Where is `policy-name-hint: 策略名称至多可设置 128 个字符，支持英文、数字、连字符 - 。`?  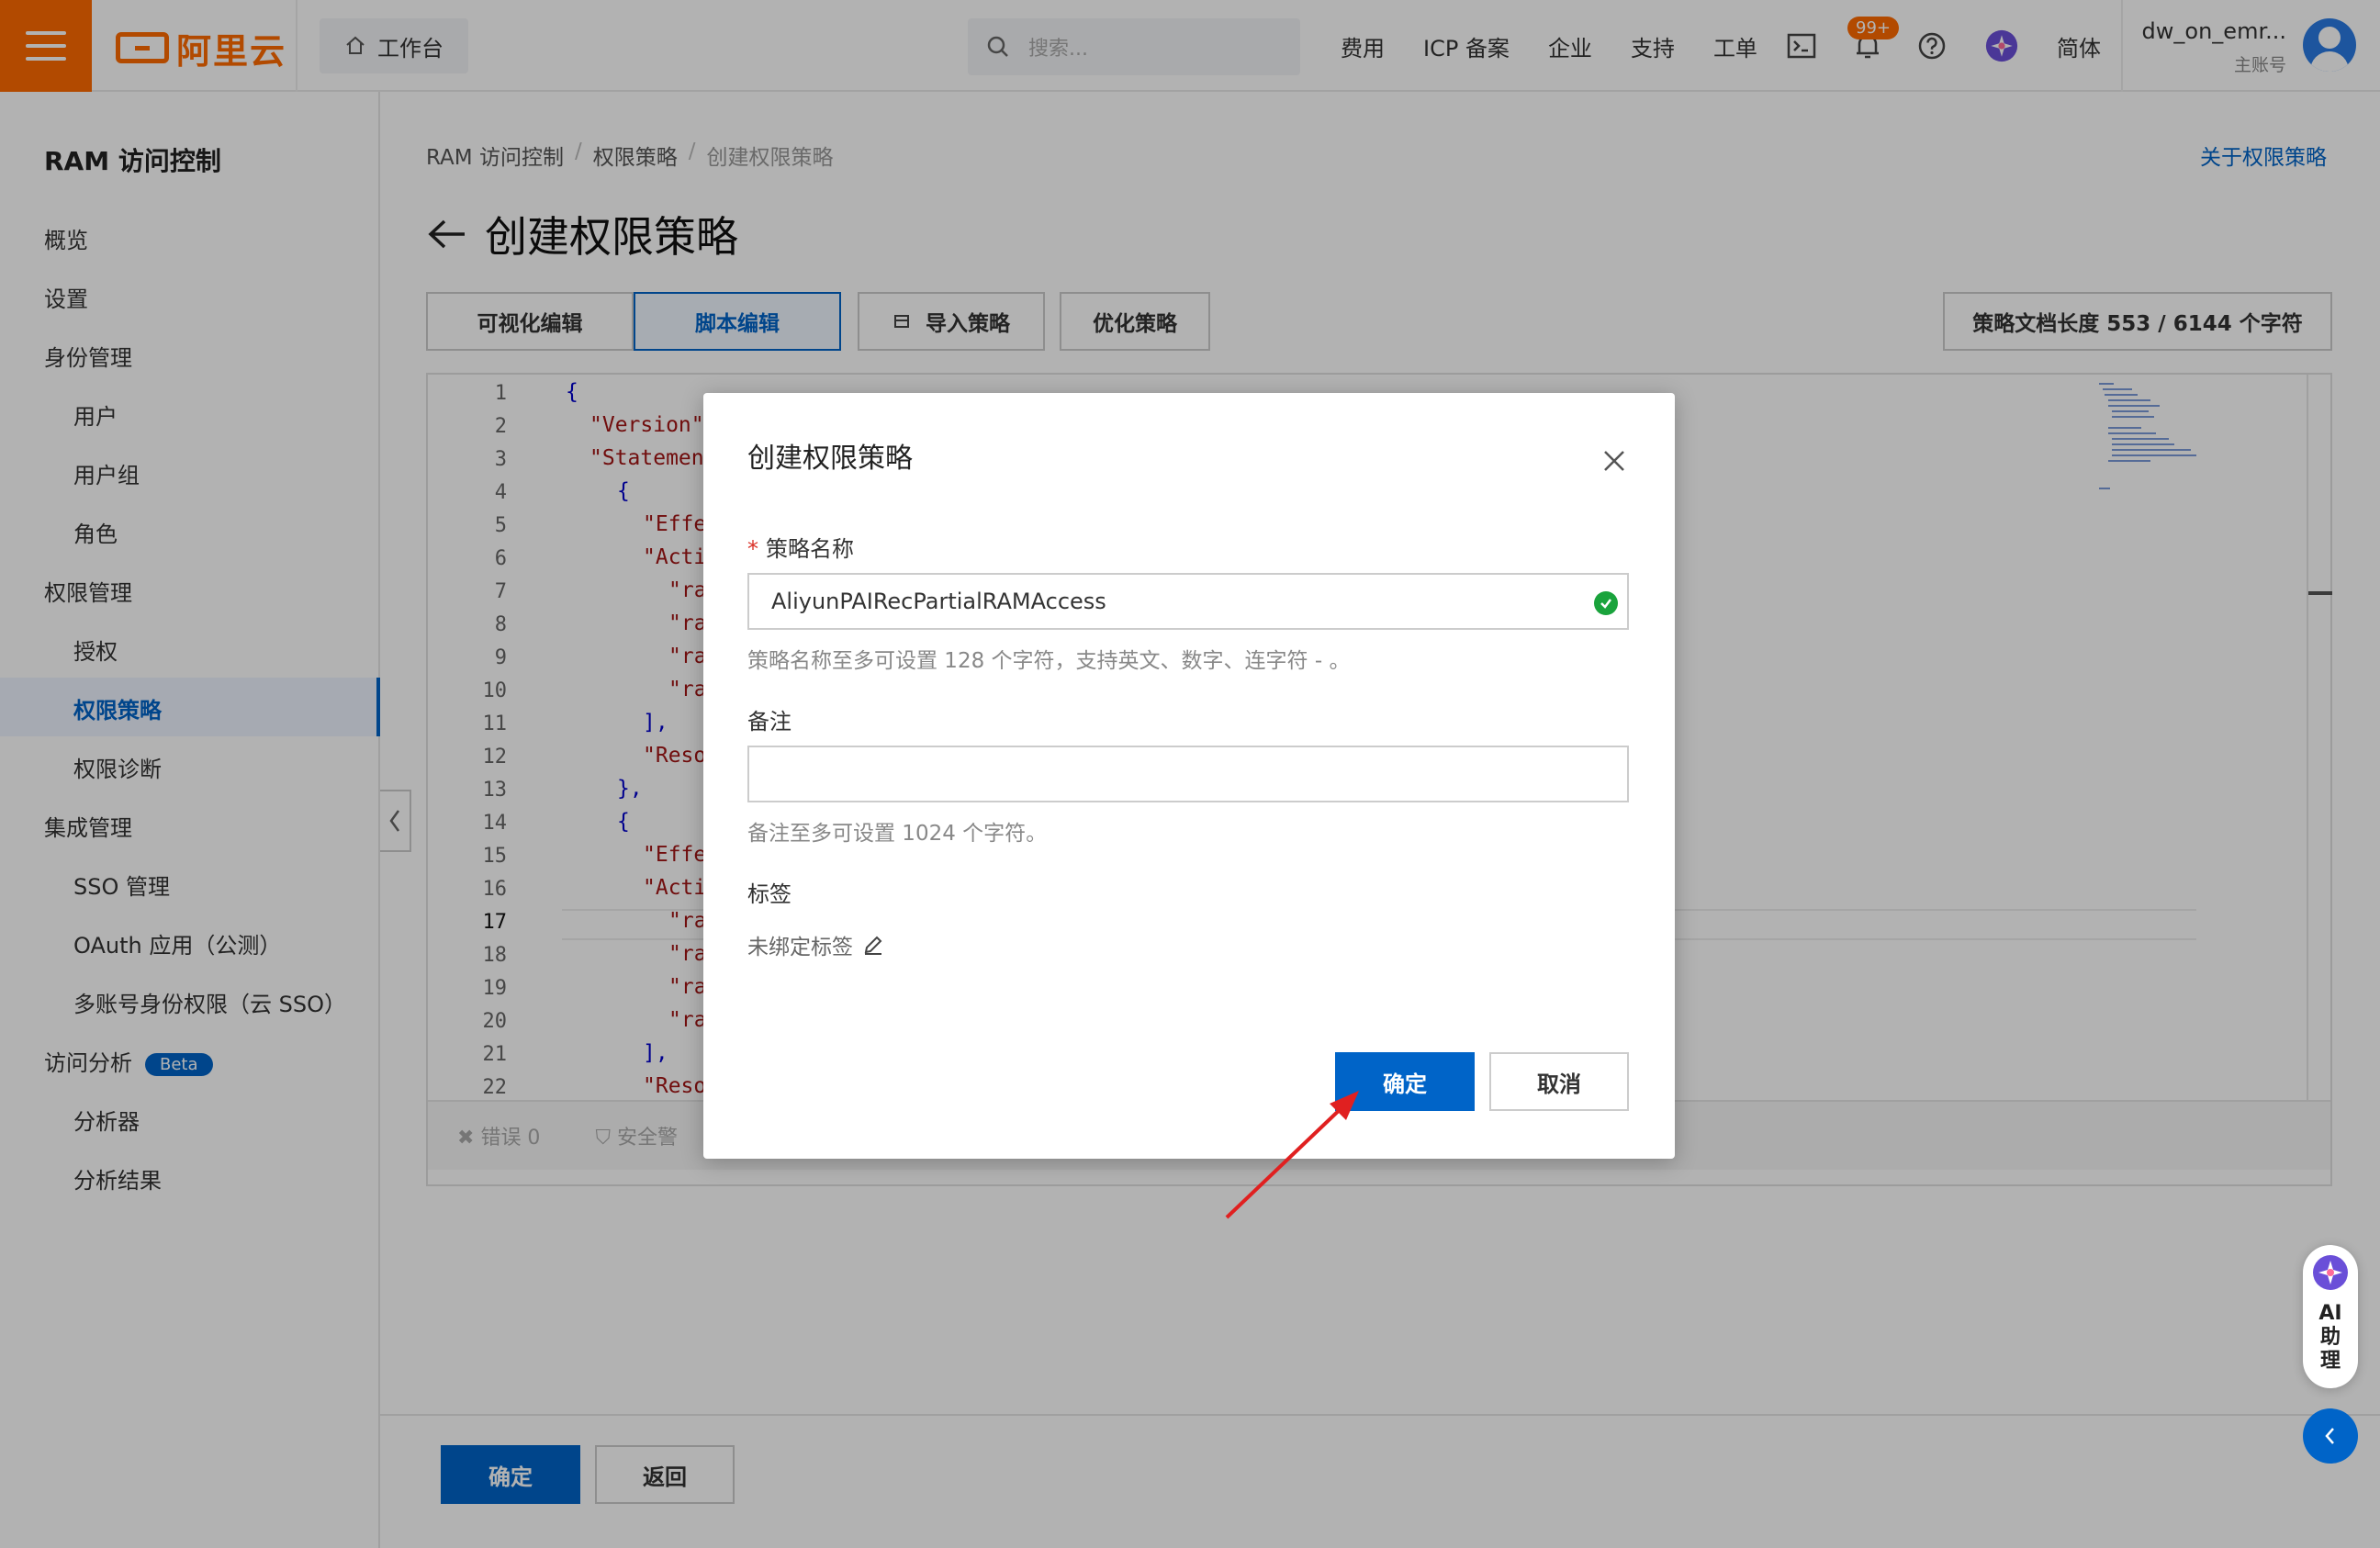
policy-name-hint: 策略名称至多可设置 128 个字符，支持英文、数字、连字符 - 。 is located at coordinates (1049, 661).